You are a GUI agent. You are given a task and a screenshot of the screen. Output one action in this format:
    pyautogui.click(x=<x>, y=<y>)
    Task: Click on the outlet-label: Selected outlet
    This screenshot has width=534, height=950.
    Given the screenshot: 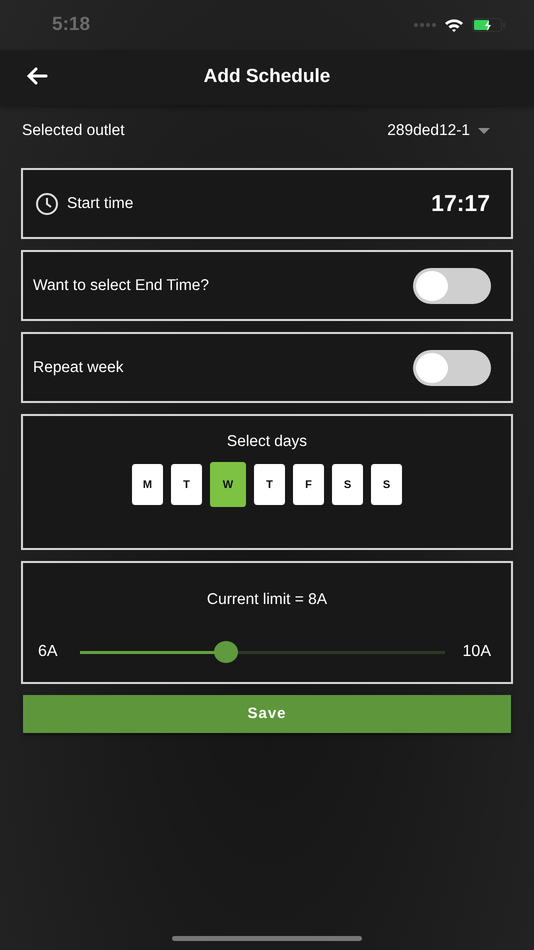 What is the action you would take?
    pyautogui.click(x=73, y=131)
    